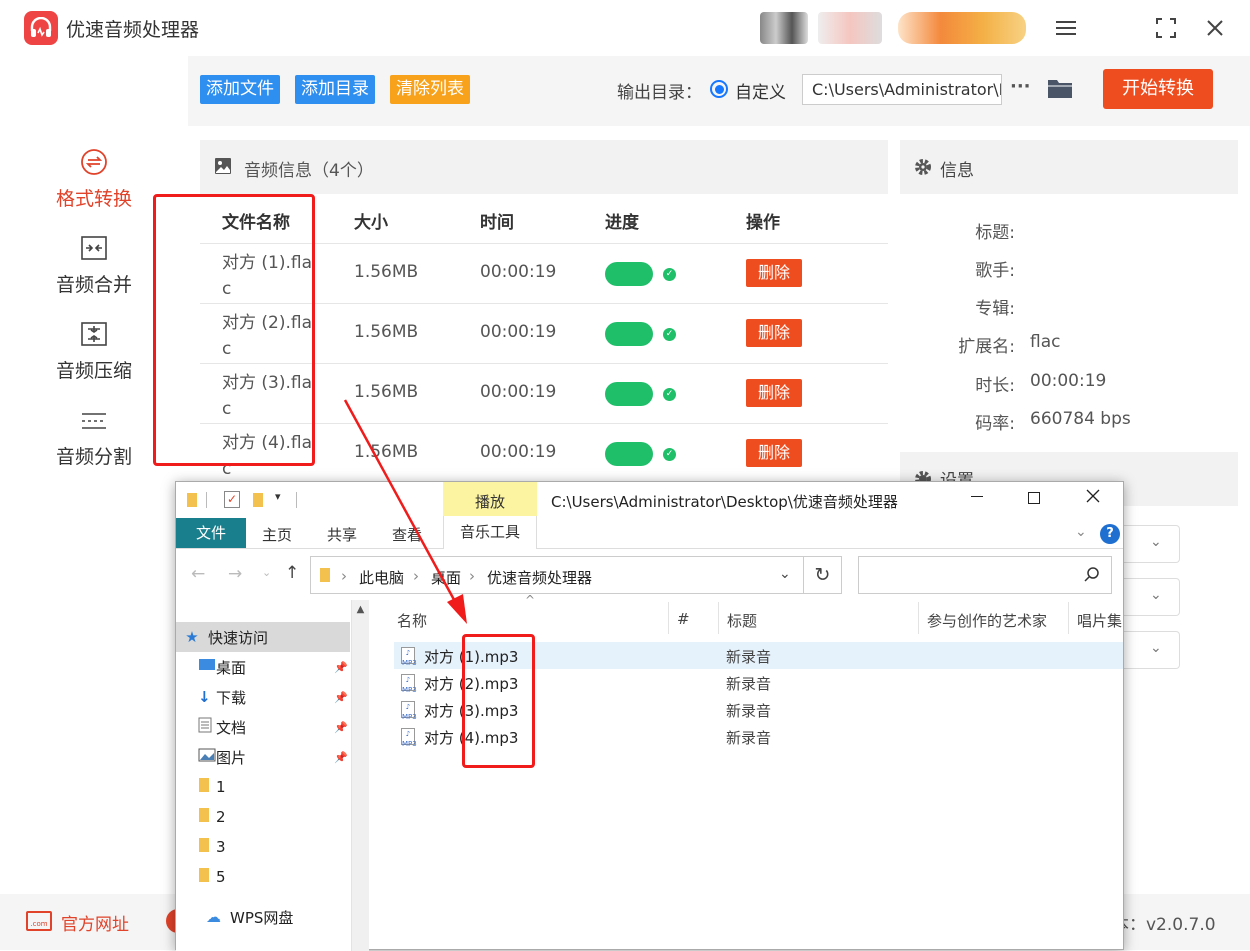 The image size is (1250, 951). What do you see at coordinates (1150, 597) in the screenshot?
I see `settings-select-2: ⌄` at bounding box center [1150, 597].